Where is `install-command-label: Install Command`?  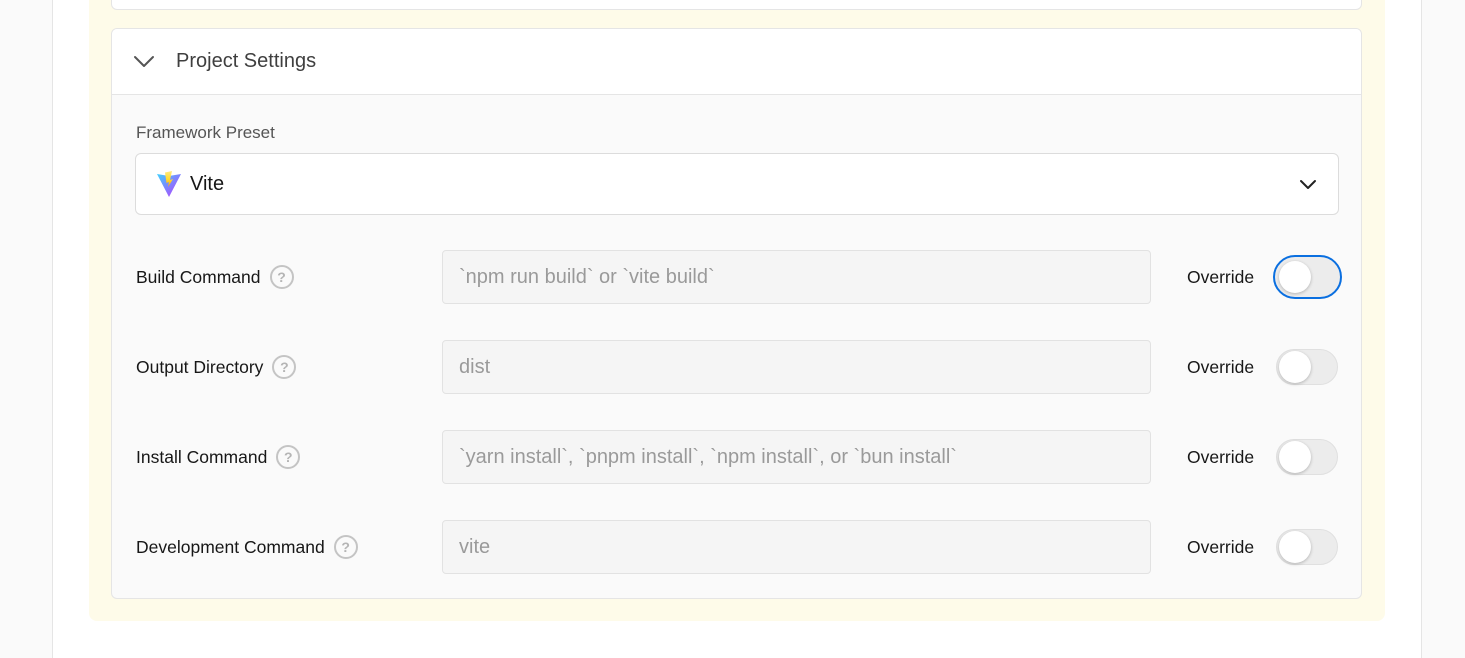 install-command-label: Install Command is located at coordinates (202, 456).